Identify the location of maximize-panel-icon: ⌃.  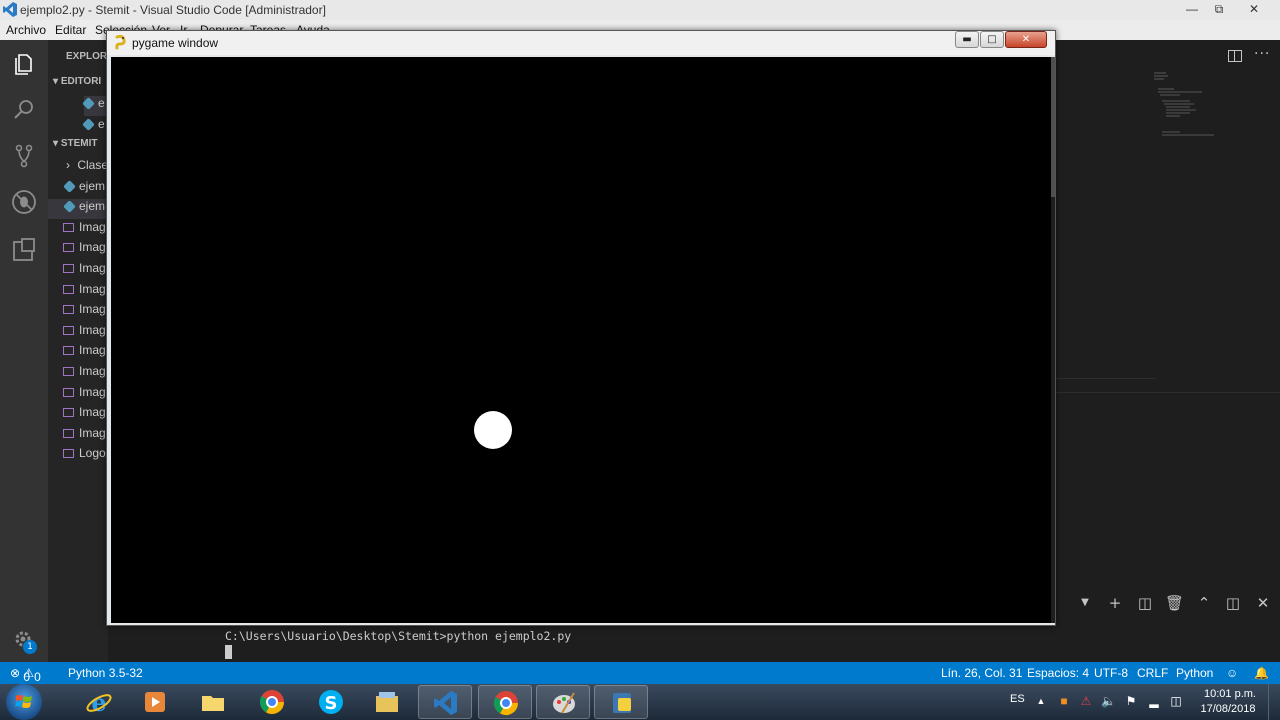
(1204, 603).